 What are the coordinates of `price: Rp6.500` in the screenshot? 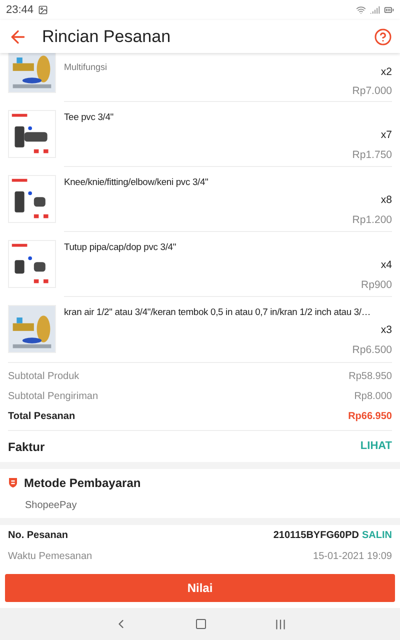 It's located at (372, 350).